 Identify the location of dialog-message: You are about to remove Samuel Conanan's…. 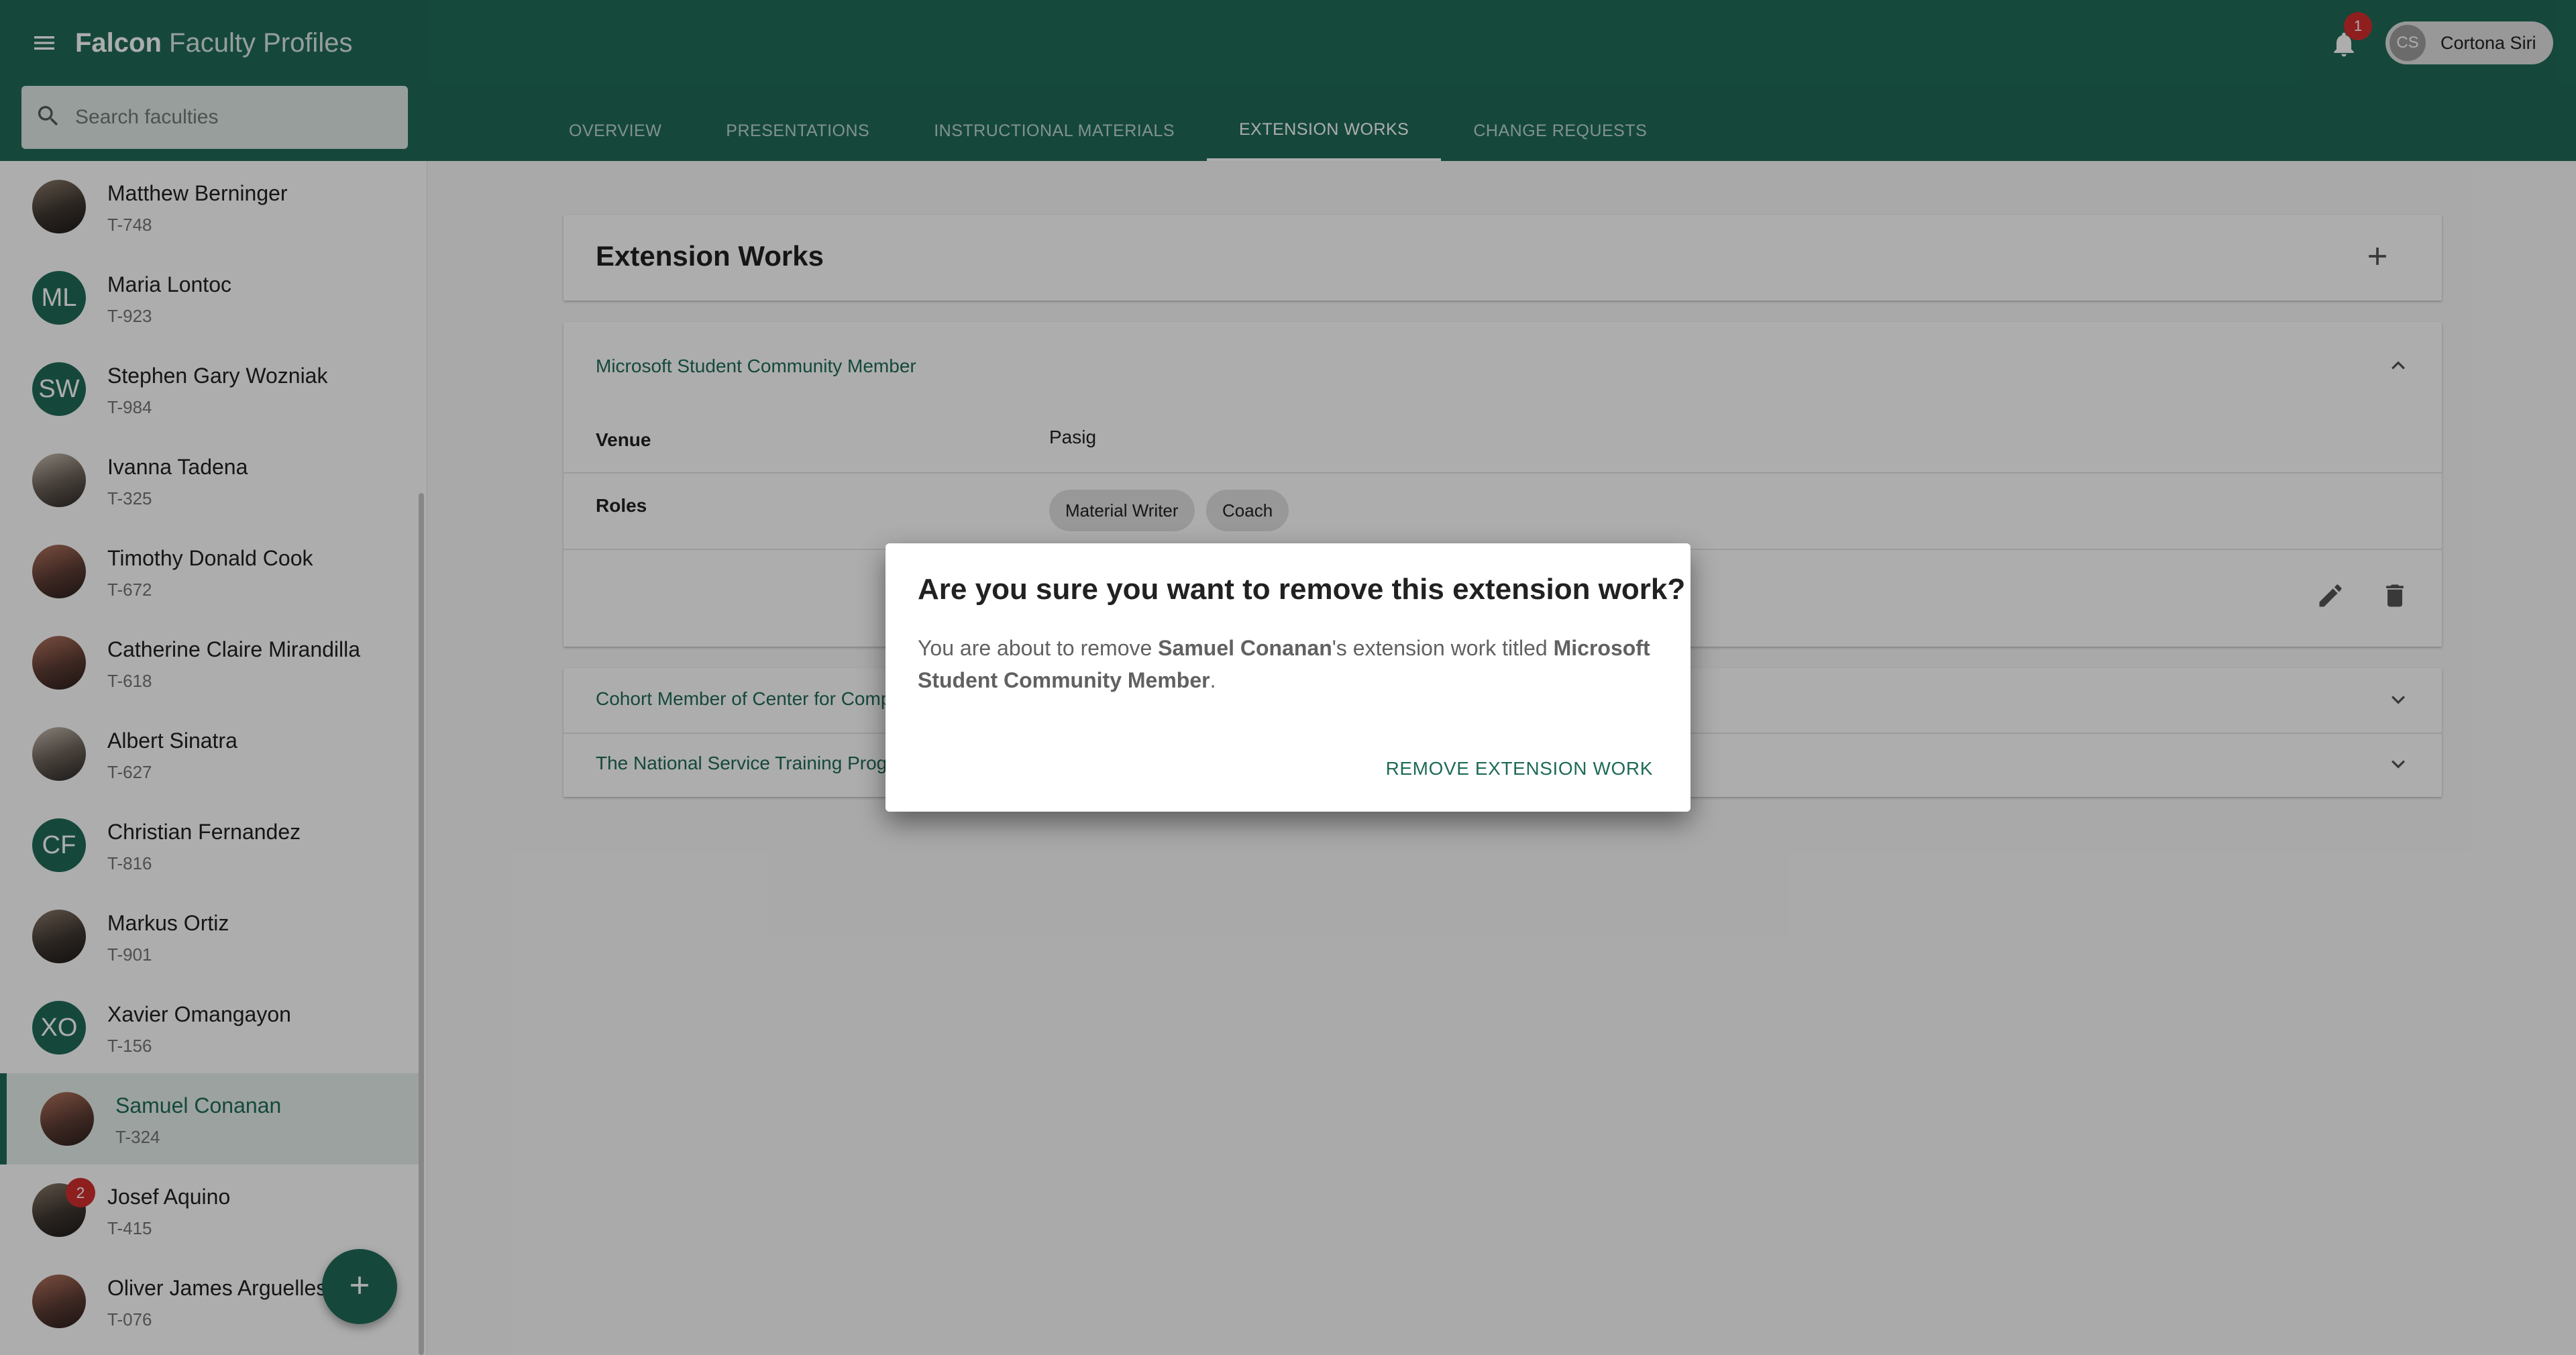
(1290, 664).